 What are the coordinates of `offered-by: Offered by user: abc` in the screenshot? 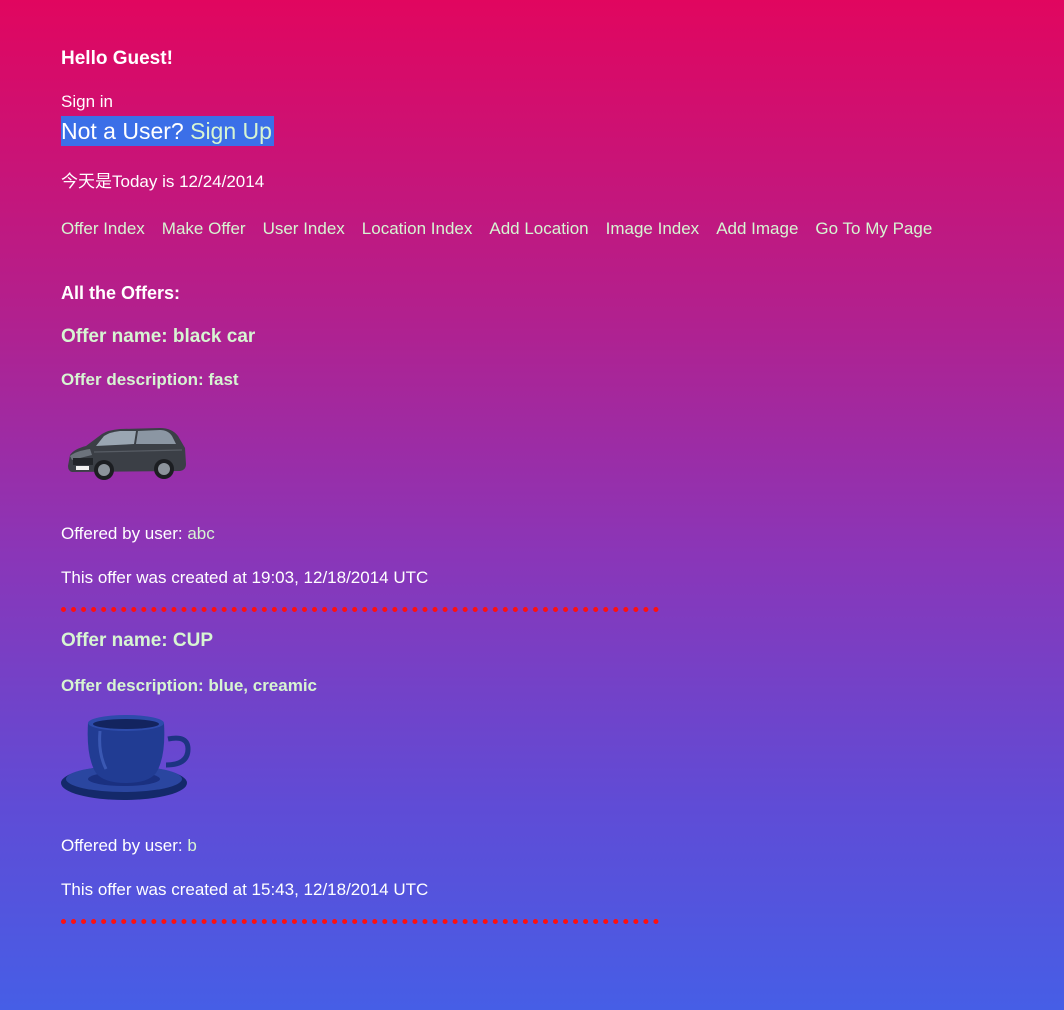 It's located at (138, 534).